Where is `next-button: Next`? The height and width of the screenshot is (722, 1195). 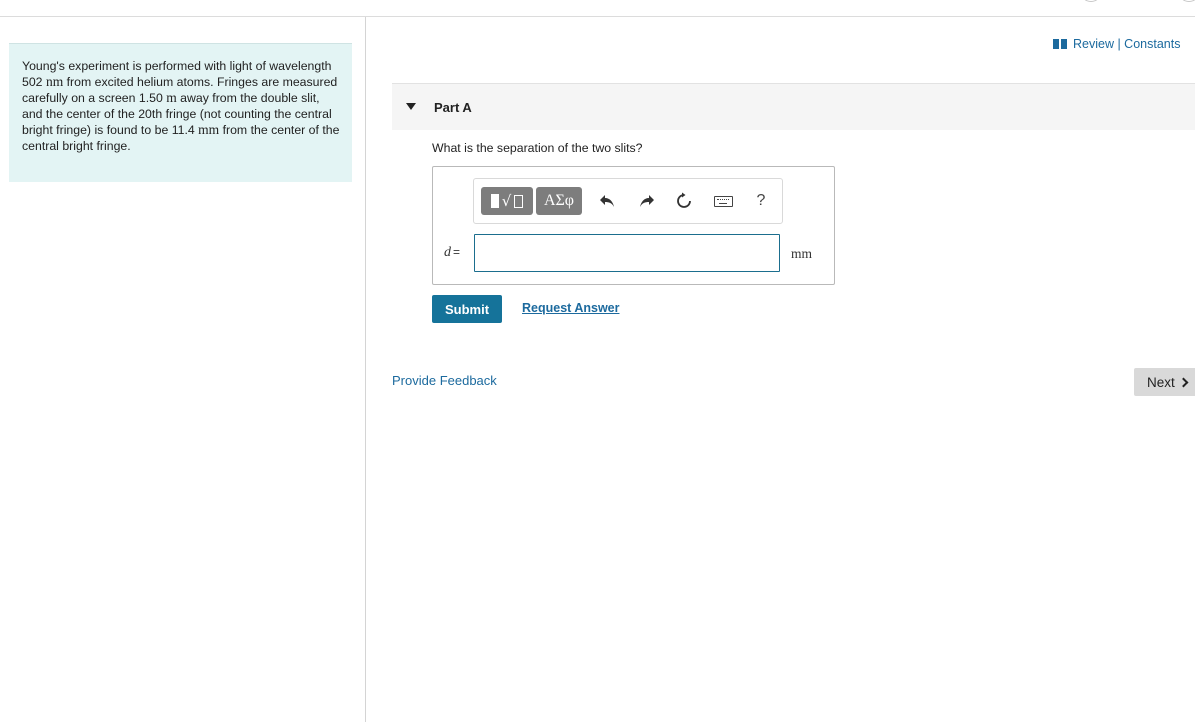
next-button: Next is located at coordinates (1164, 382).